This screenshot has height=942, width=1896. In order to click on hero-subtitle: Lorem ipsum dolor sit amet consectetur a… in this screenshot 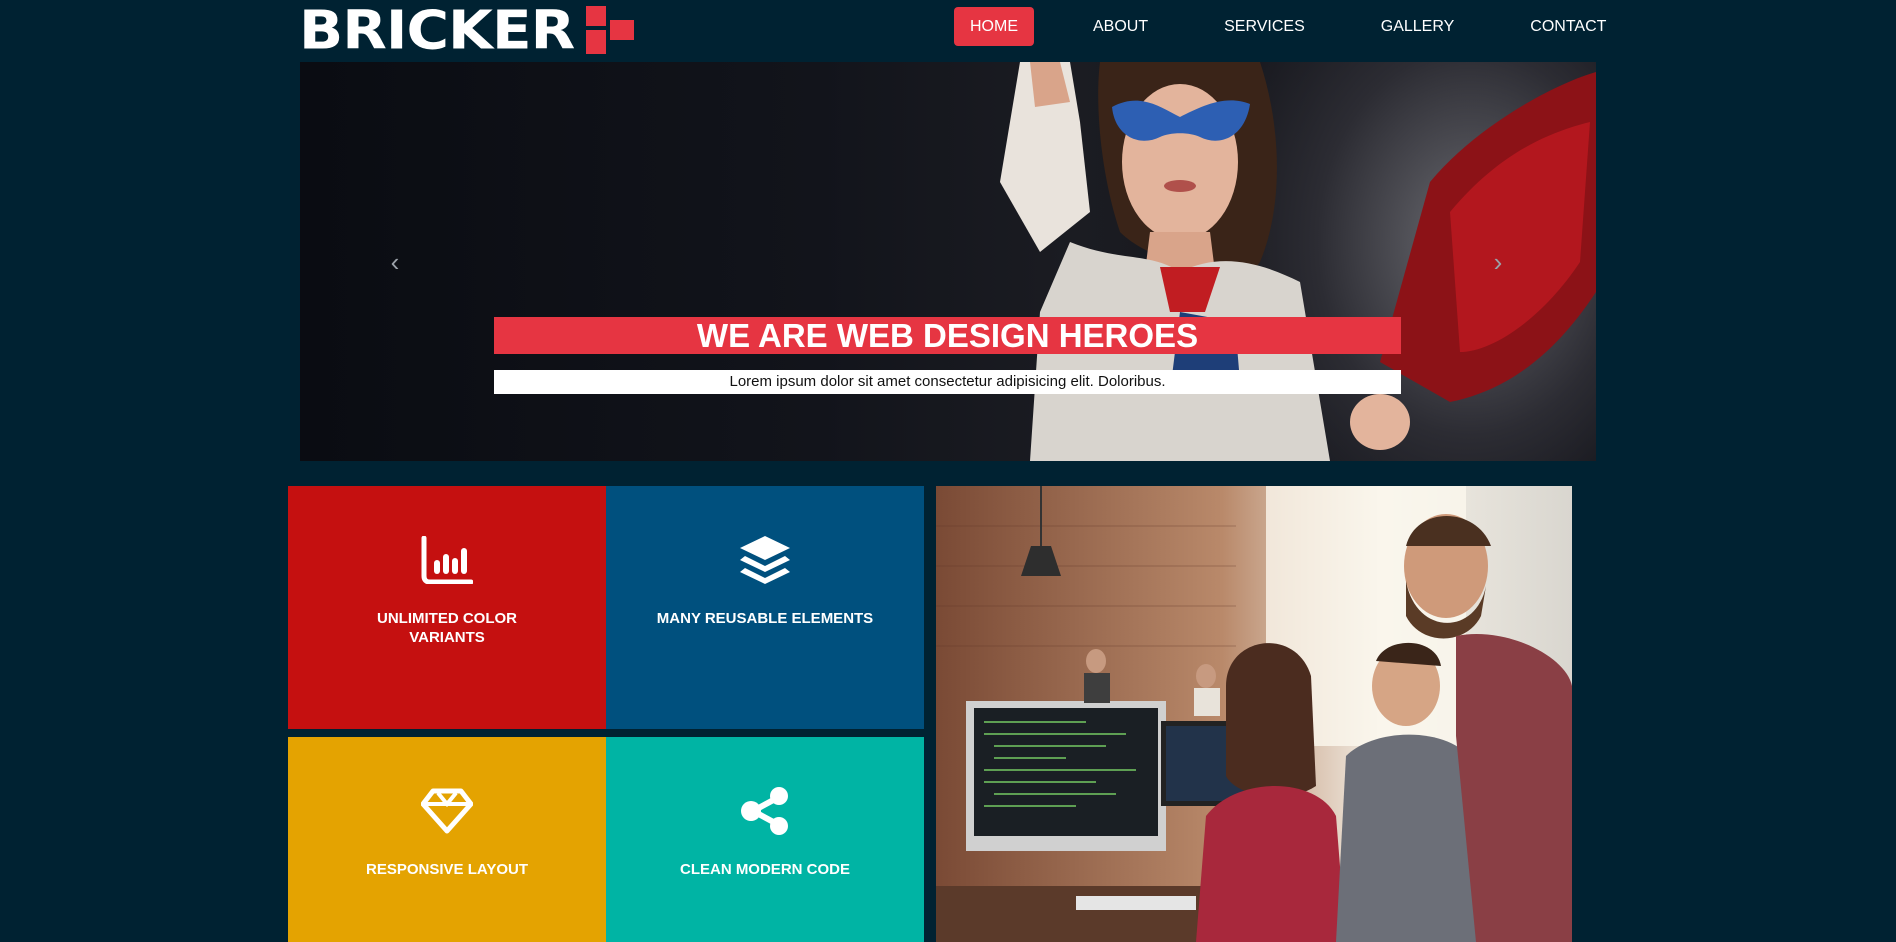, I will do `click(947, 382)`.